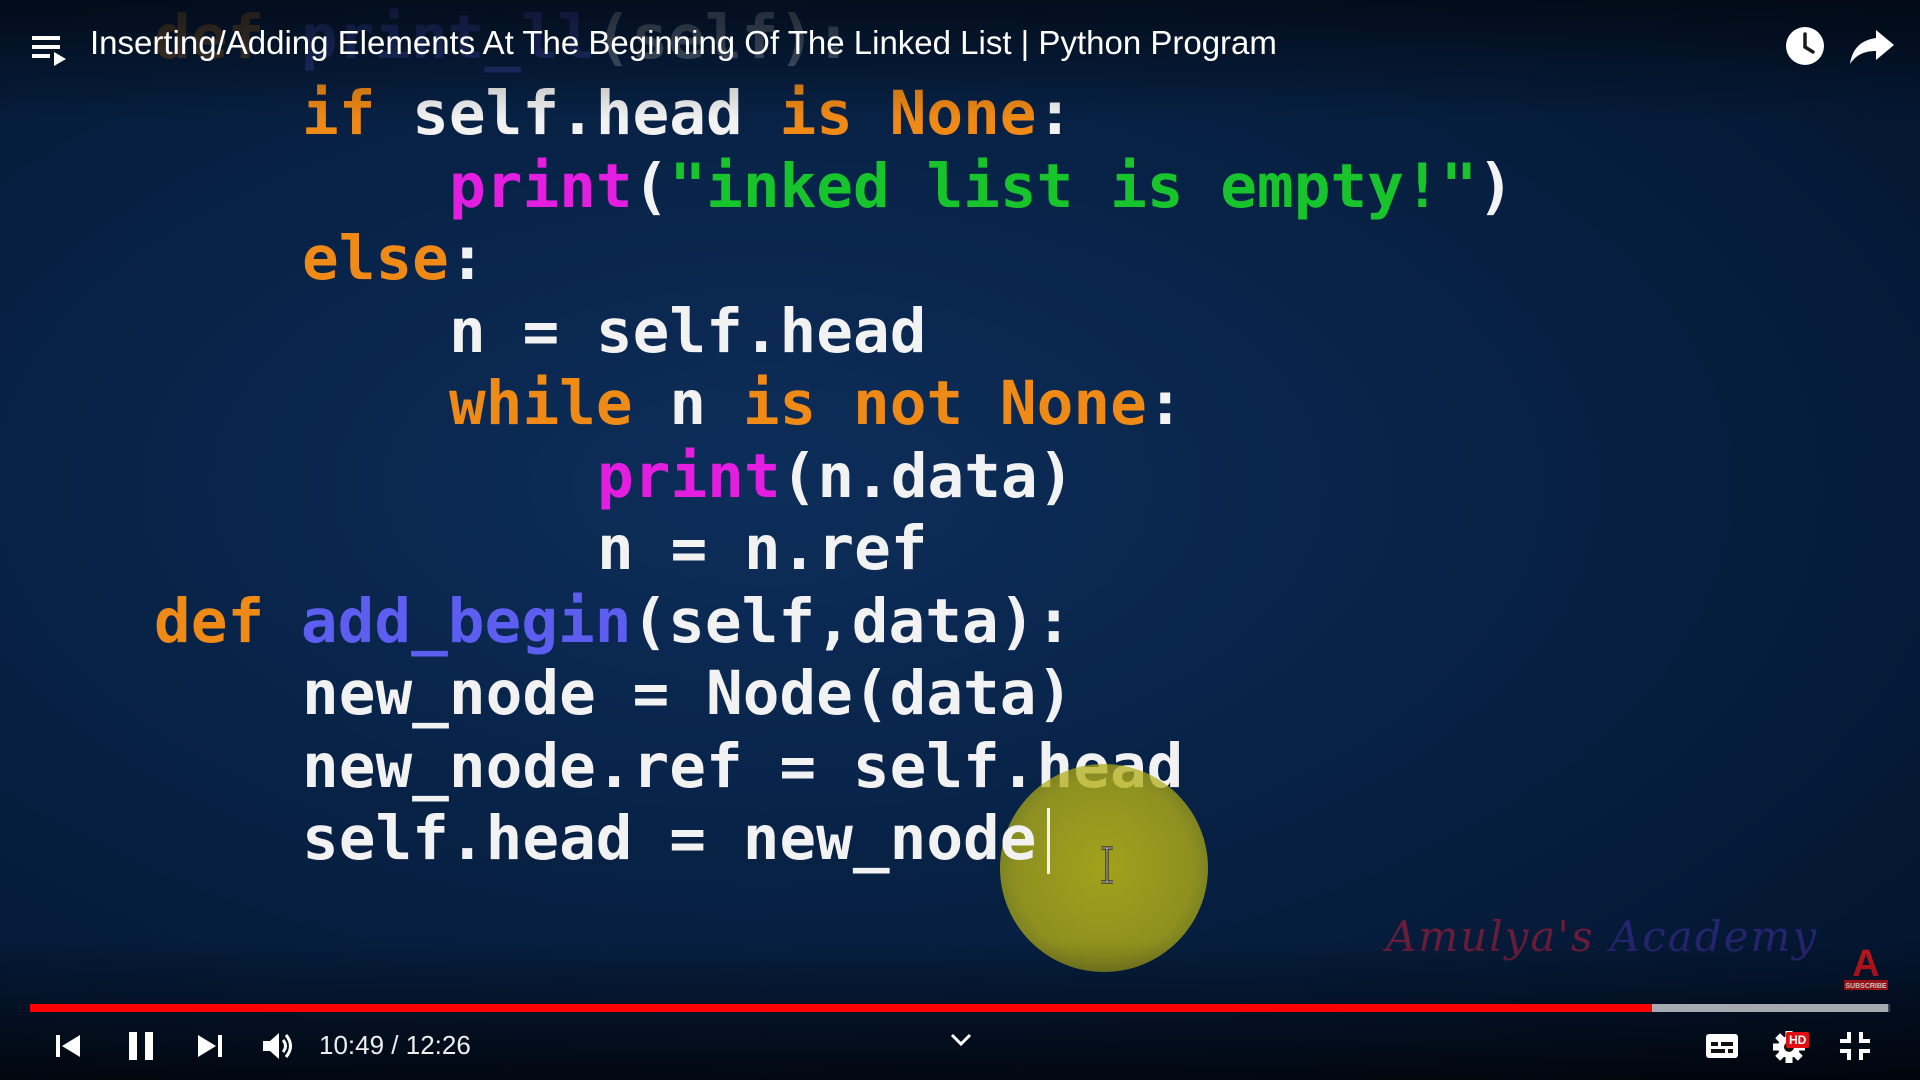  Describe the element at coordinates (1865, 964) in the screenshot. I see `subscribe-logo-letter: A` at that location.